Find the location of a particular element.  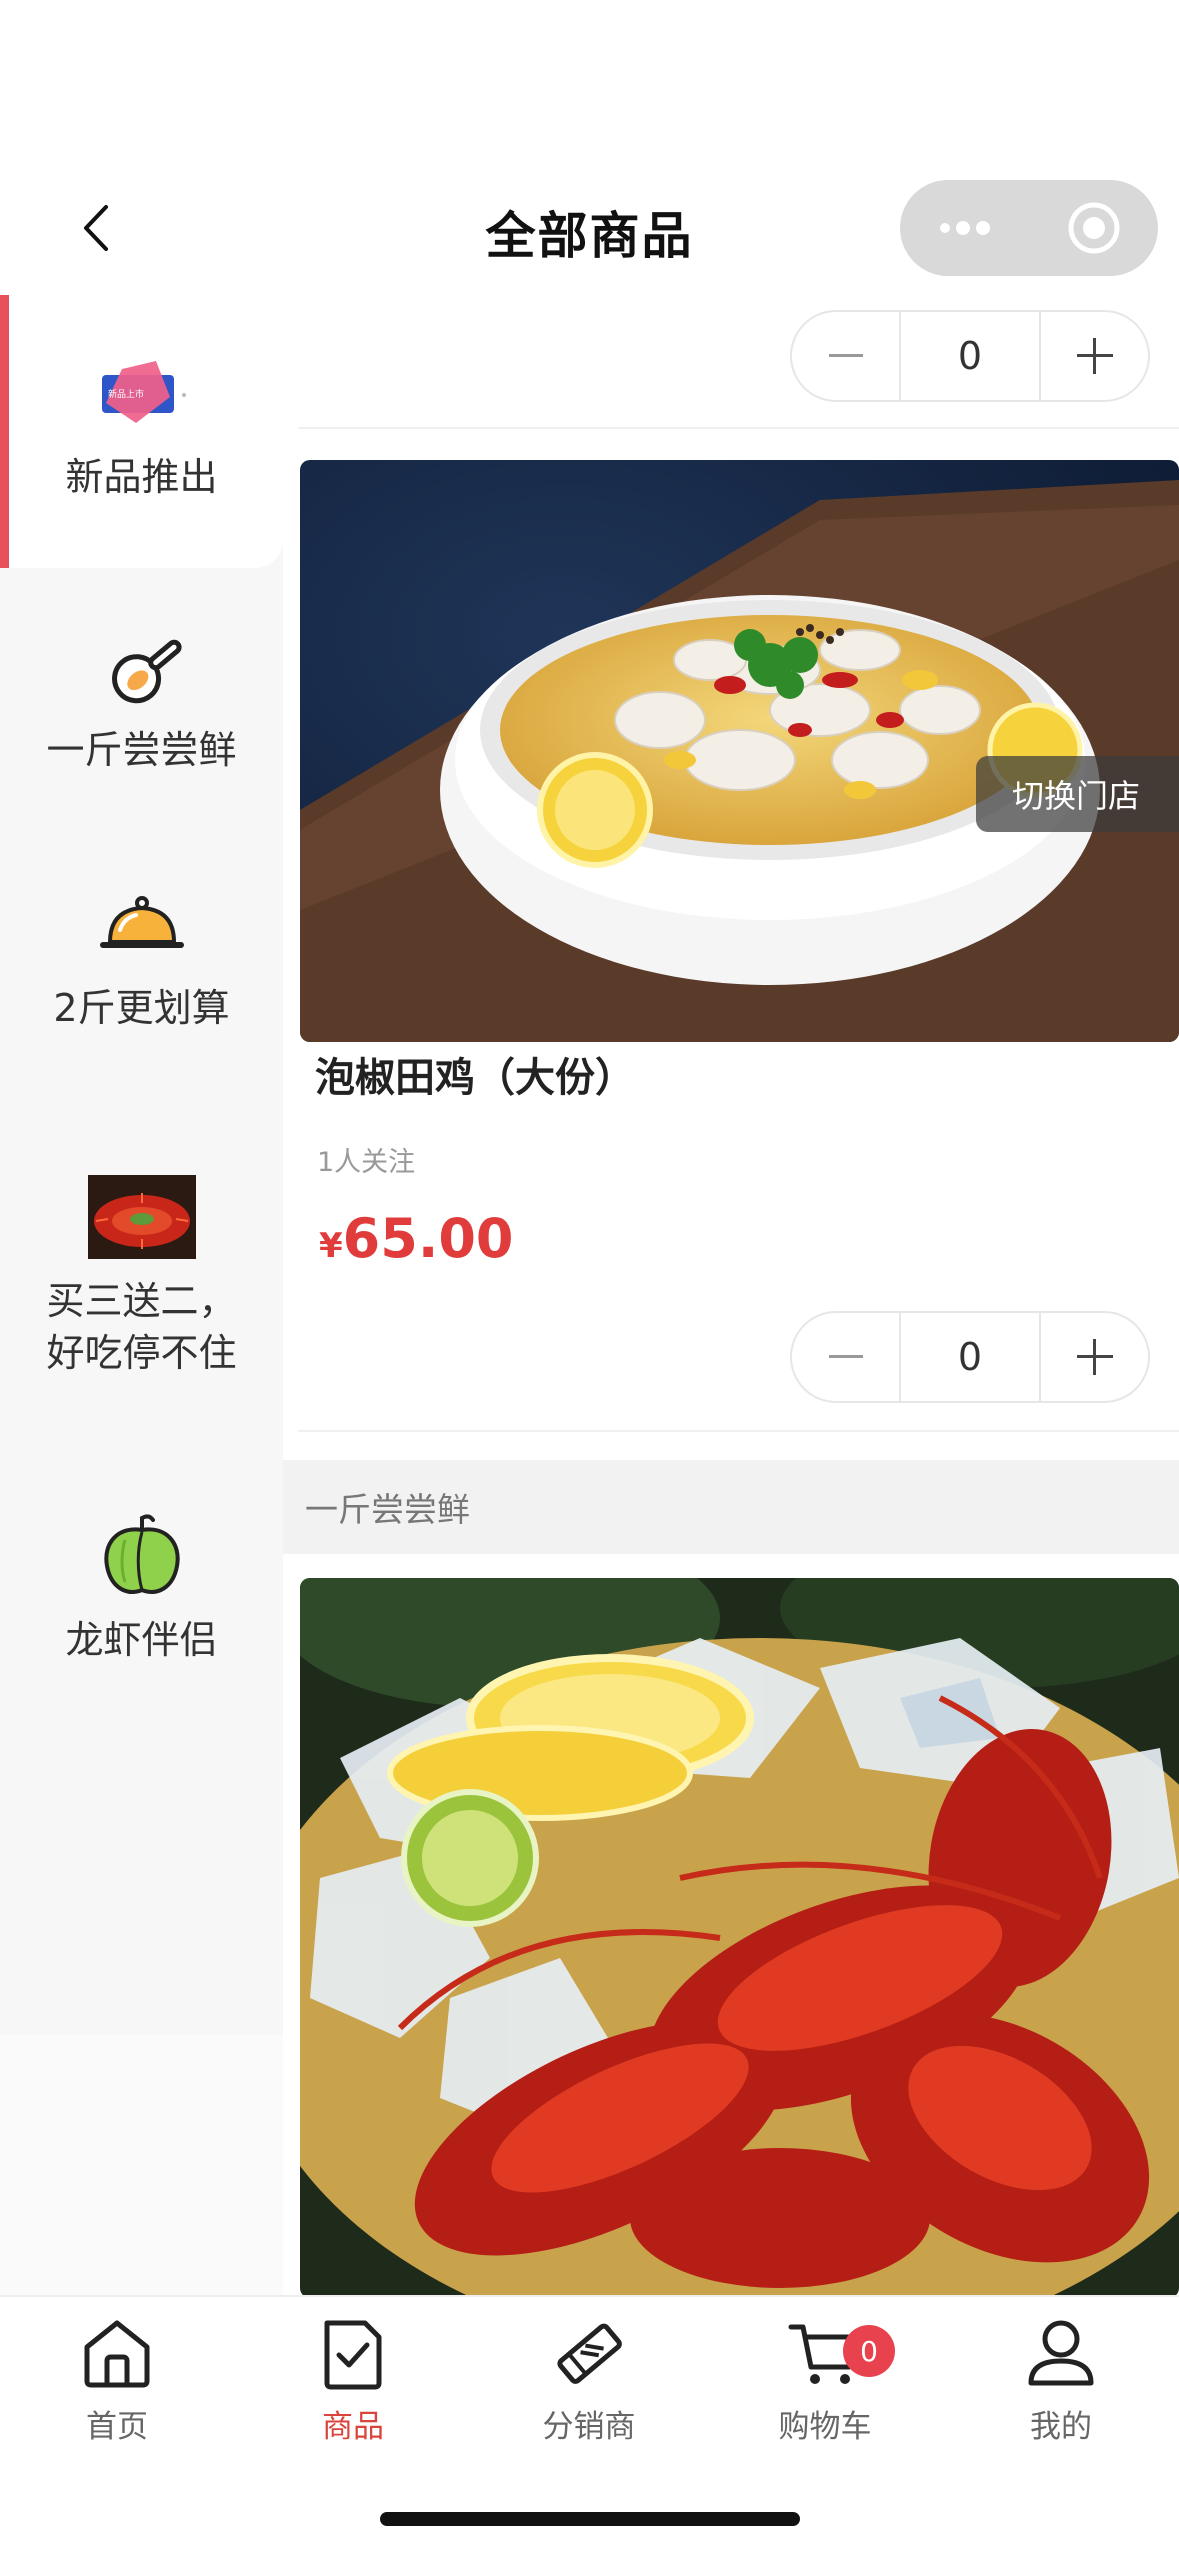

new-product-badge-icon: 新品上市 is located at coordinates (142, 392).